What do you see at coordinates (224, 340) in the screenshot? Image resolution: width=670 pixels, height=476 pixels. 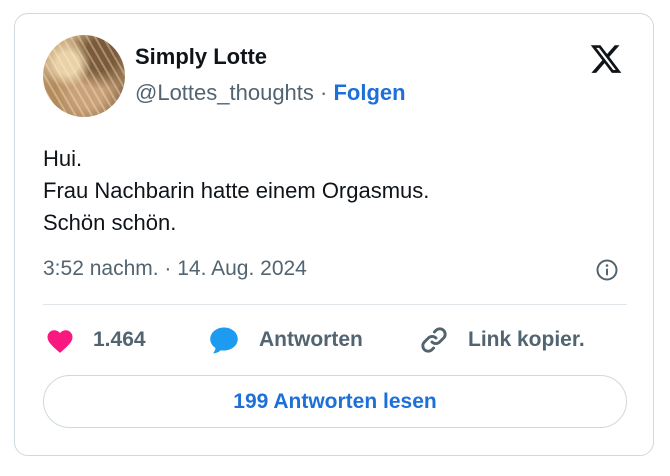 I see `speech-bubble-icon` at bounding box center [224, 340].